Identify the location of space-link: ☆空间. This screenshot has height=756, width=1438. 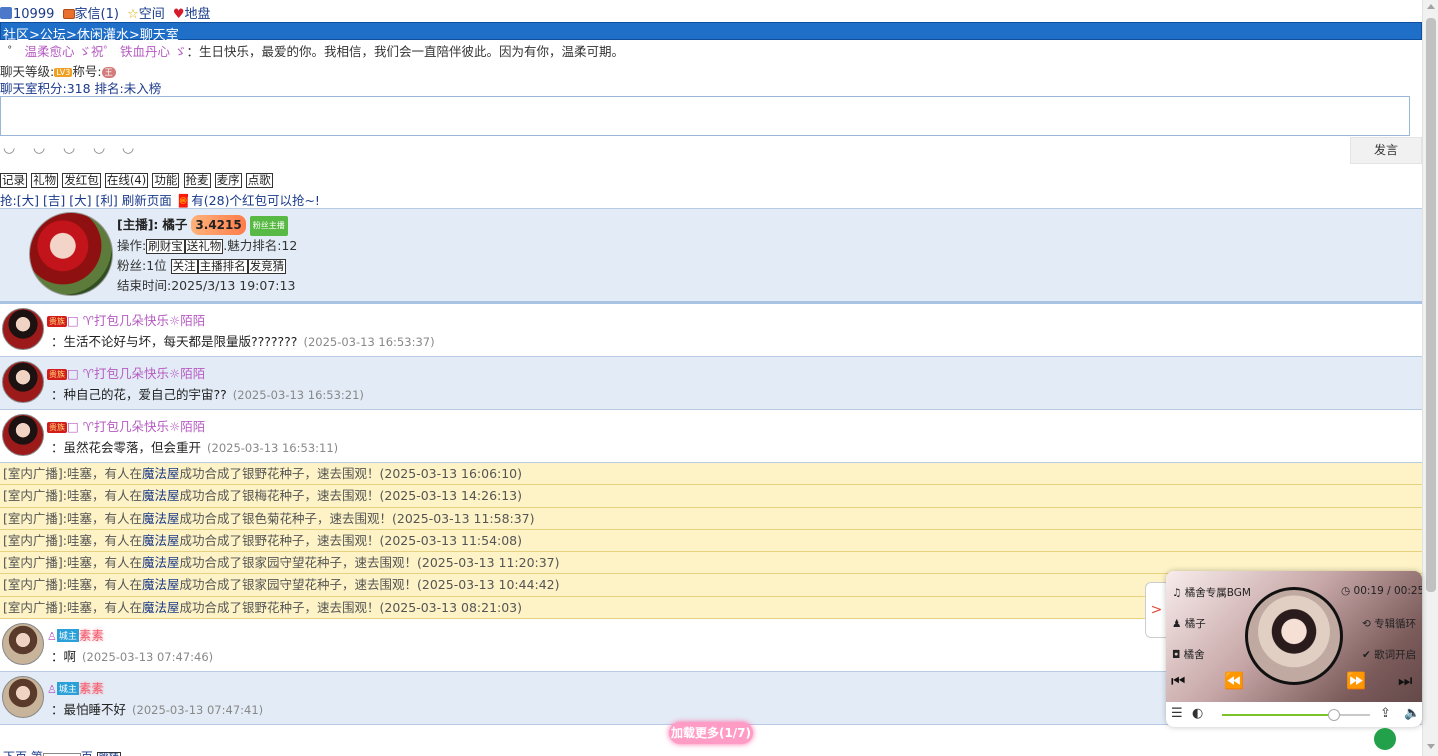
(146, 14).